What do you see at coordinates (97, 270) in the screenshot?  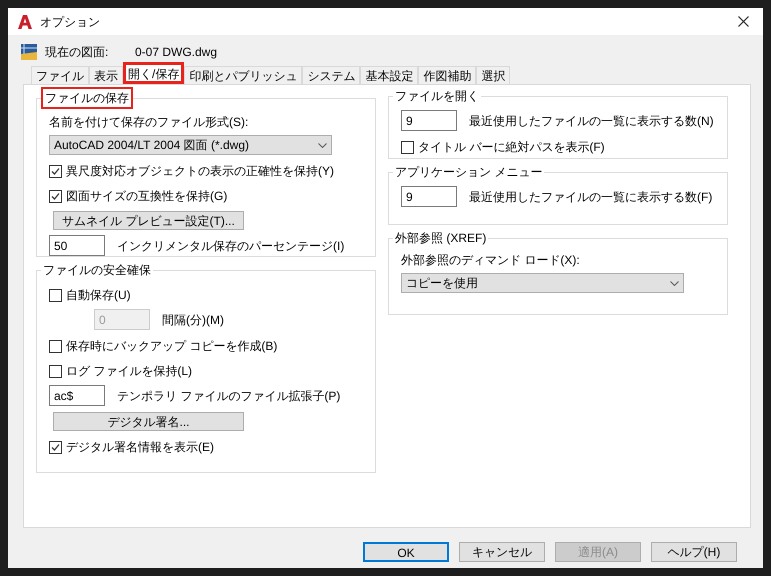 I see `group-title: ファイルの安全確保` at bounding box center [97, 270].